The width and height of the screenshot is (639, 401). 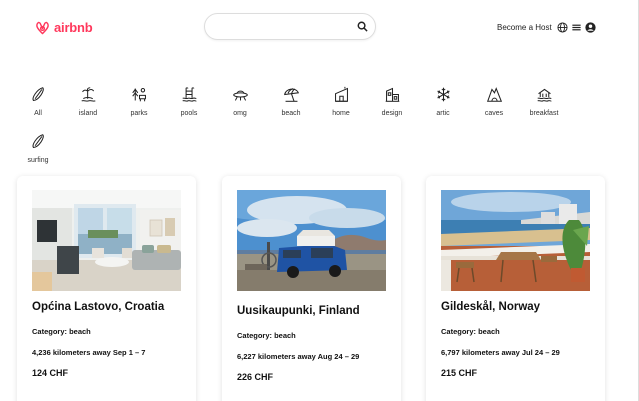 I want to click on category-breakfast: breakfast, so click(x=544, y=101).